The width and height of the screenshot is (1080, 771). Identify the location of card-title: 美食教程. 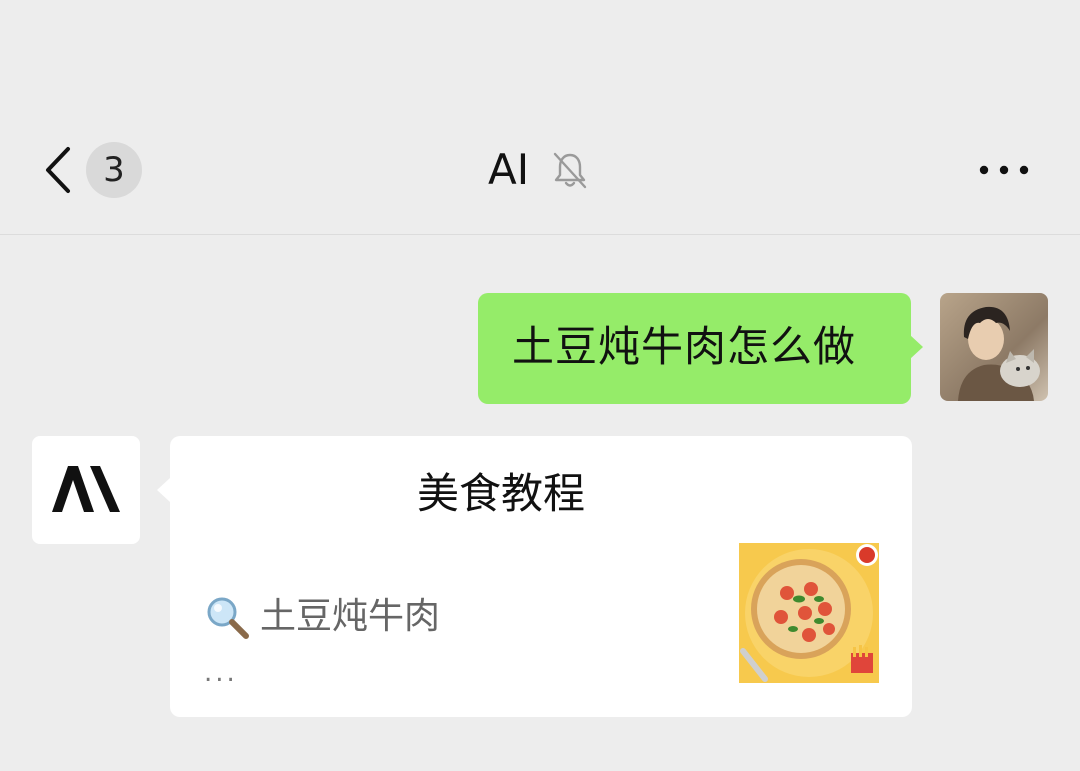
(500, 493).